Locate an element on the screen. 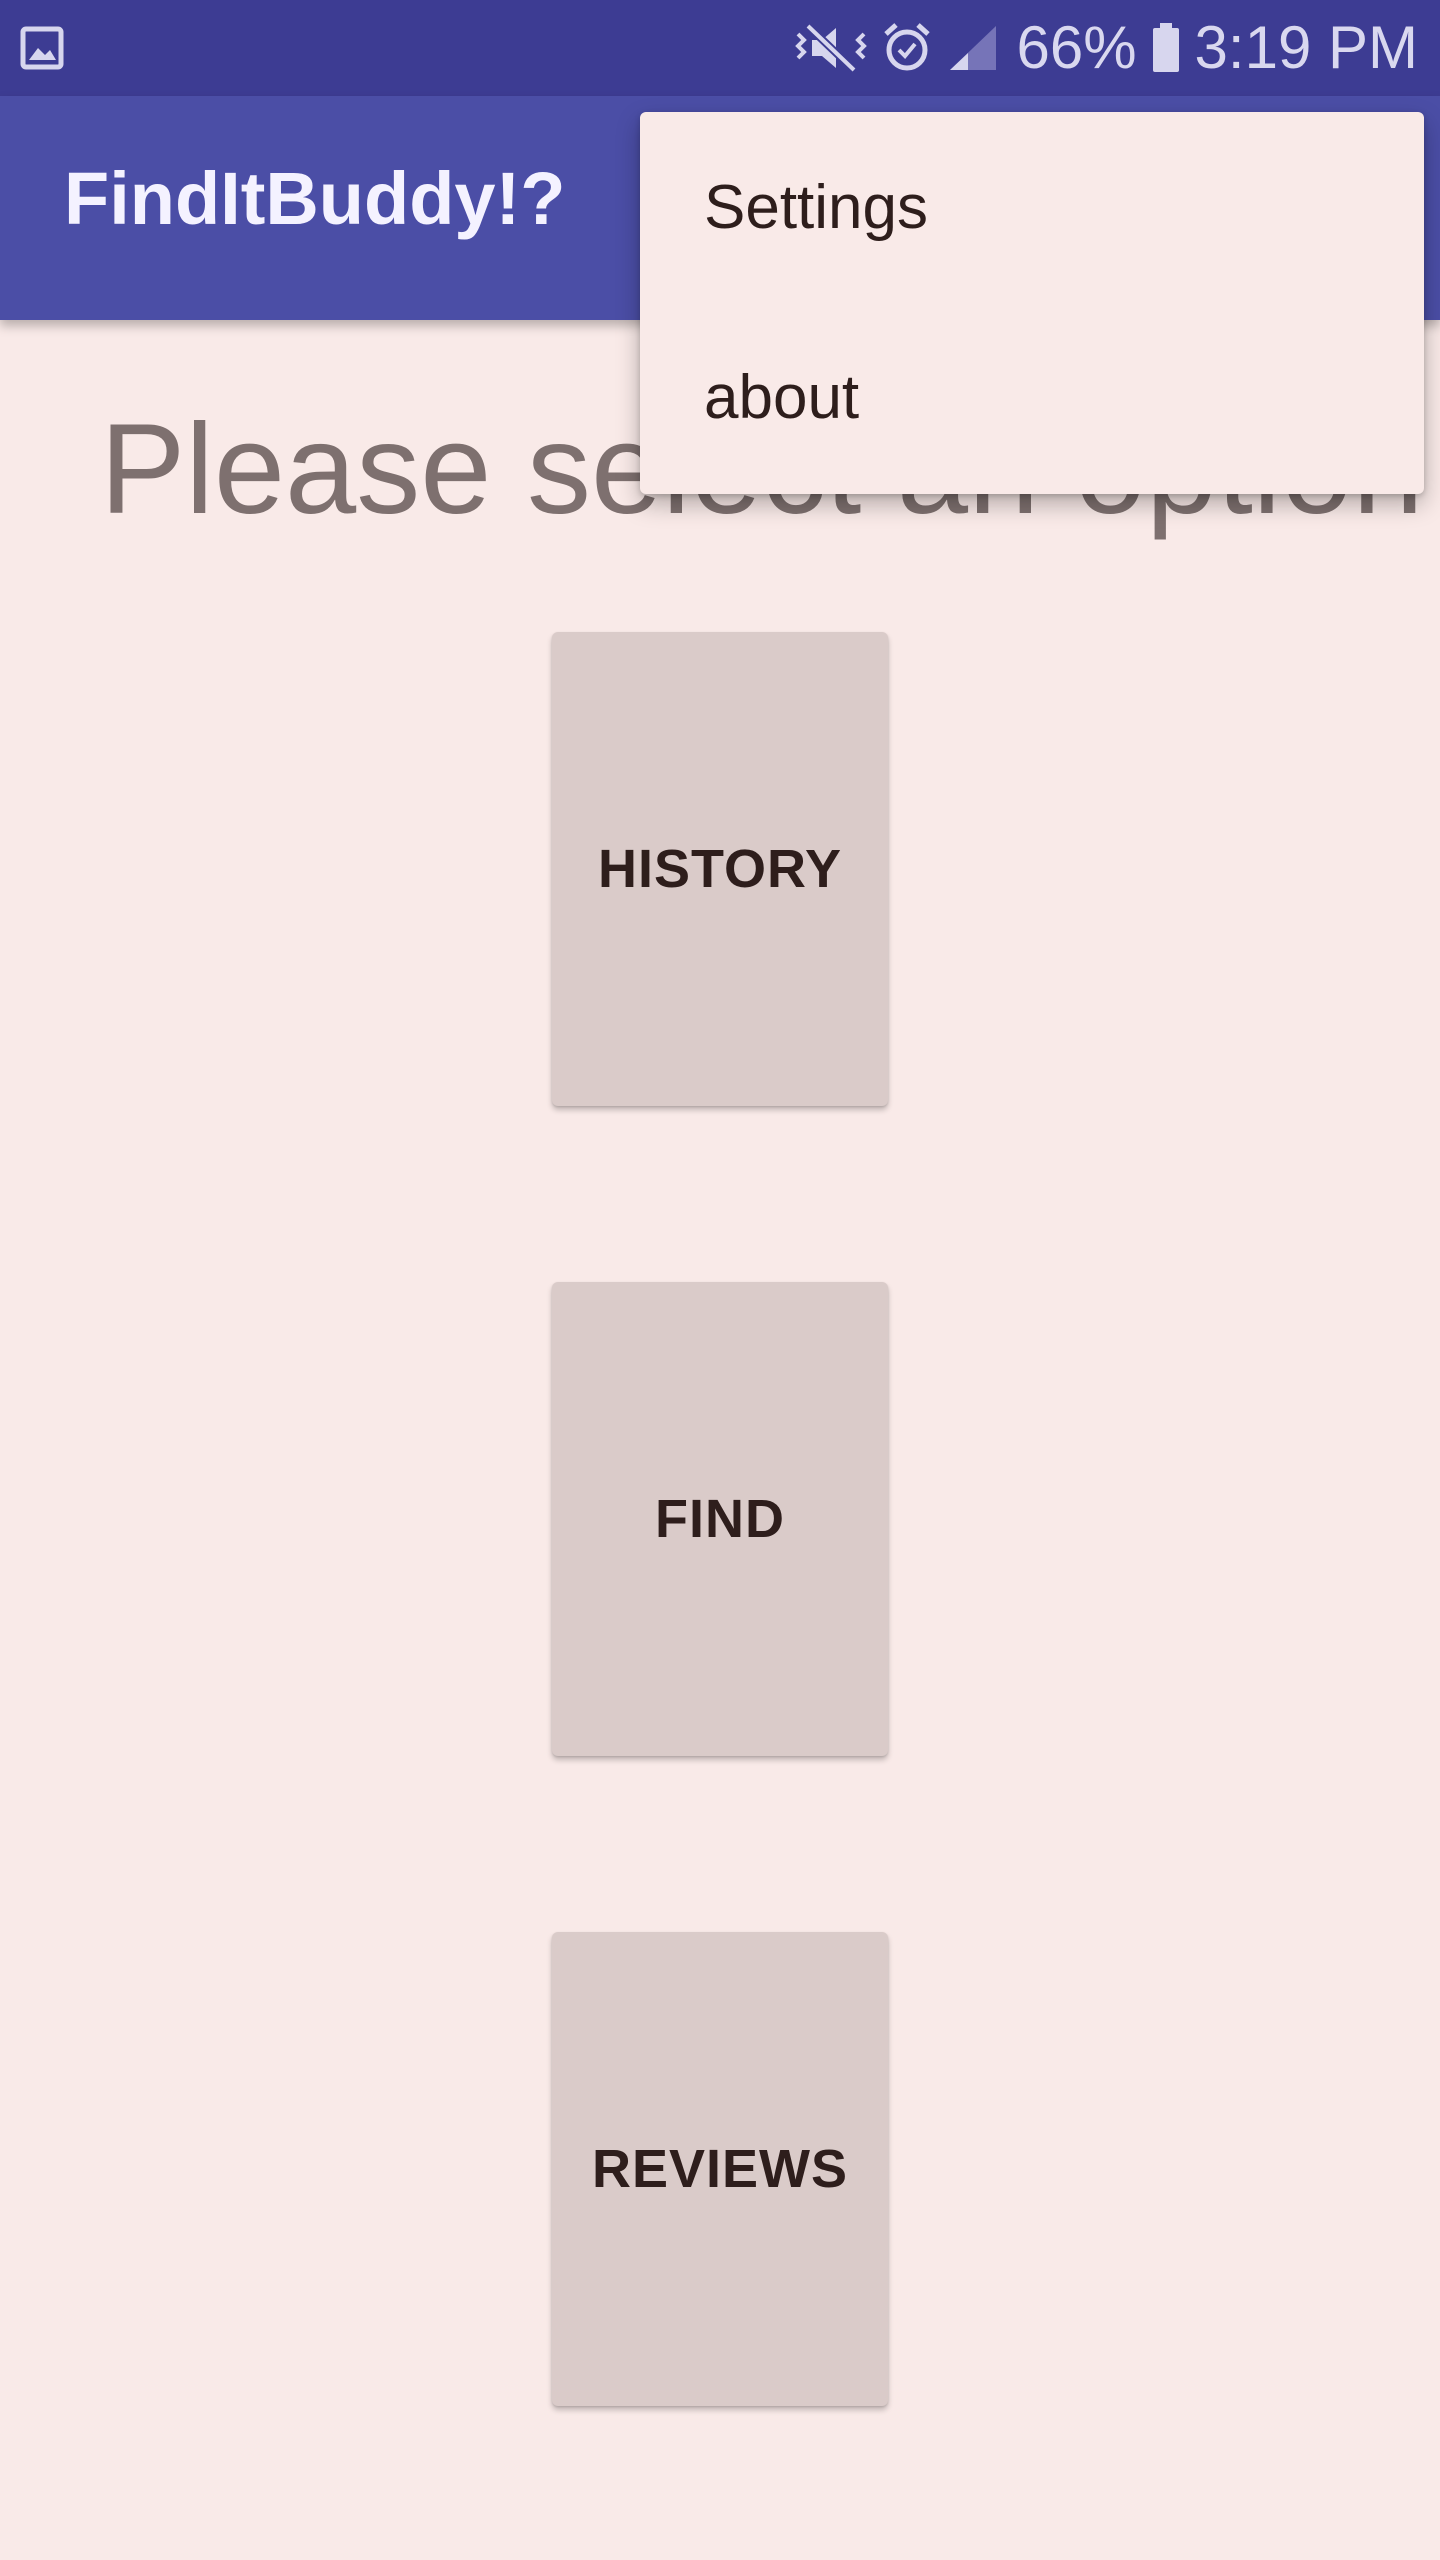 This screenshot has width=1440, height=2560. app-title: FindItBuddy!? is located at coordinates (315, 198).